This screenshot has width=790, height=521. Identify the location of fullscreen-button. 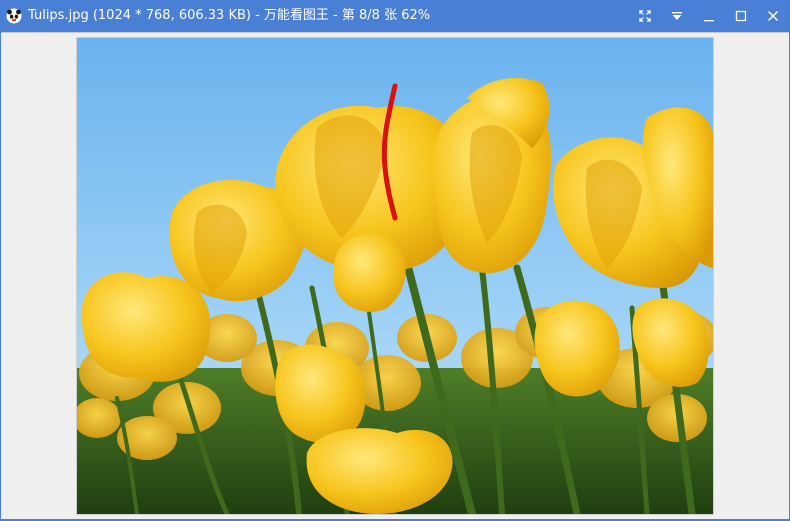
(645, 16).